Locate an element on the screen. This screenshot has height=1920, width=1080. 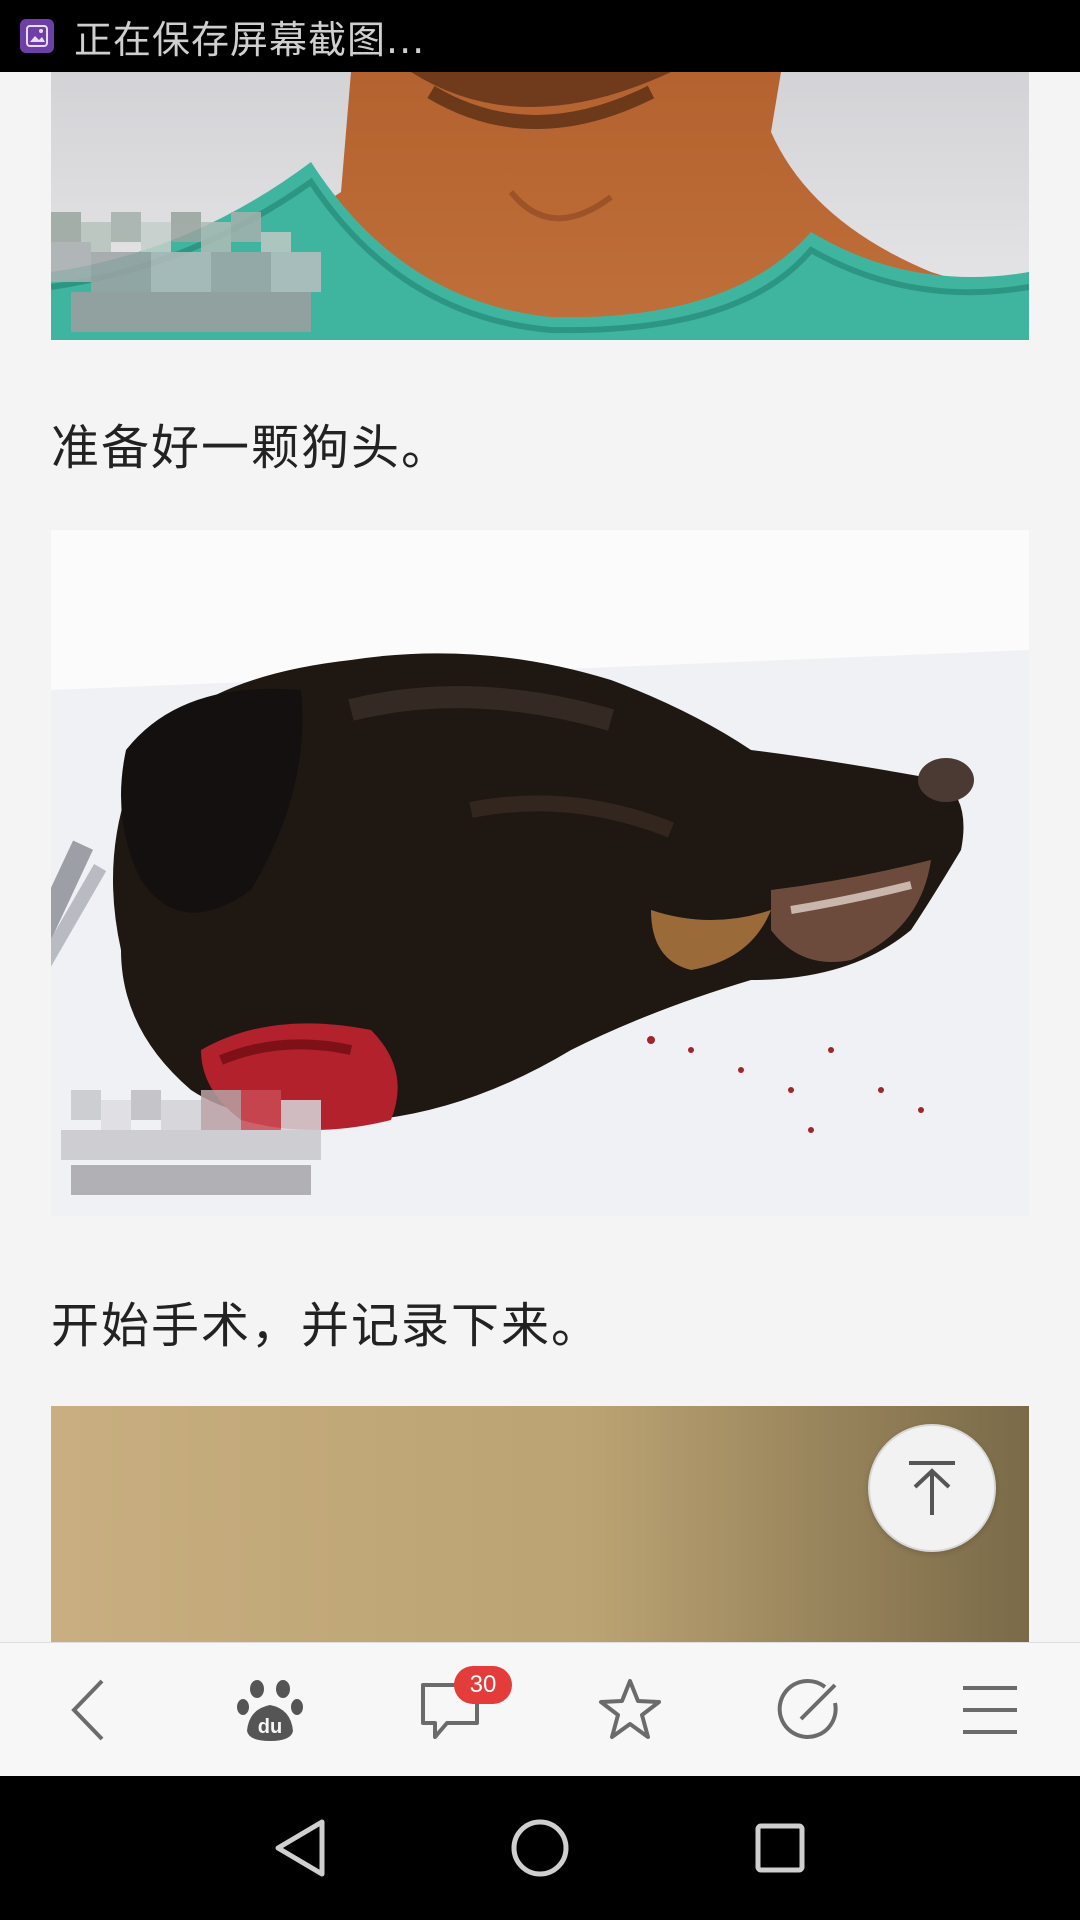
back-chevron-icon is located at coordinates (87, 1709).